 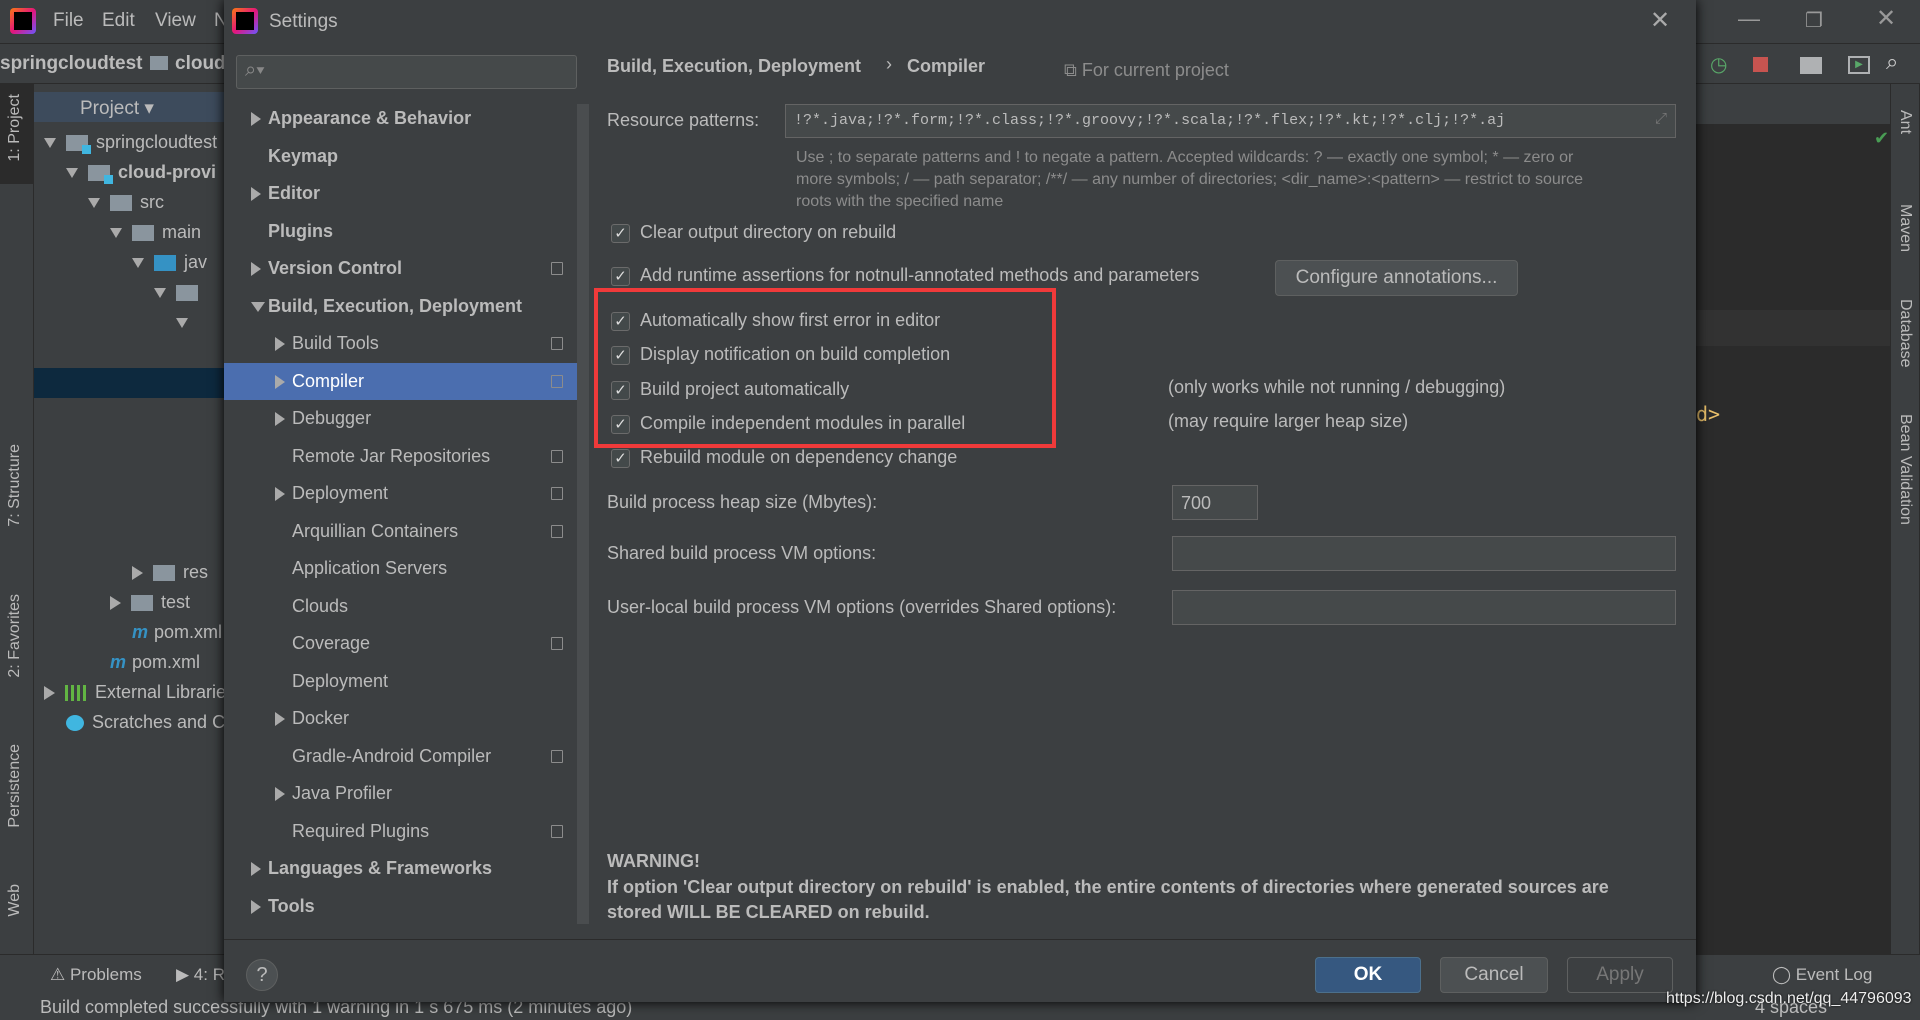 I want to click on heap-size-input: 700, so click(x=1215, y=502).